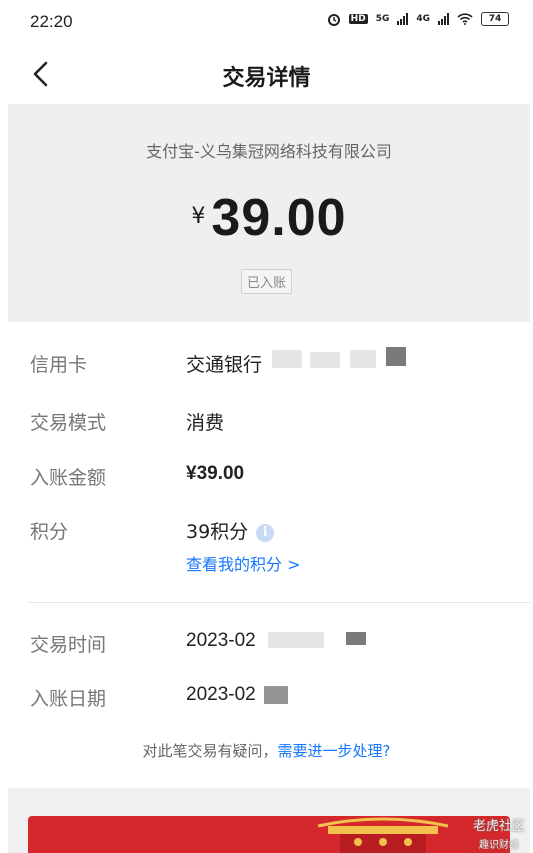 The height and width of the screenshot is (853, 533). I want to click on nav-bar: 交易详情, so click(266, 74).